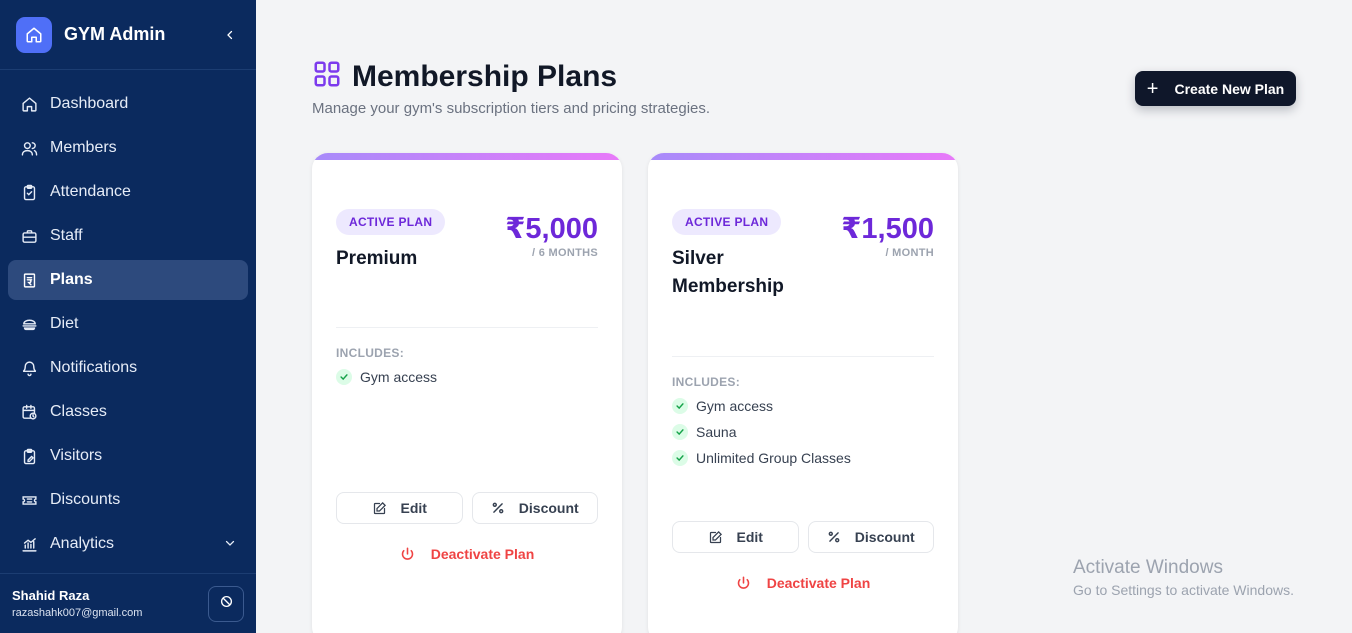 Image resolution: width=1352 pixels, height=633 pixels. Describe the element at coordinates (1183, 590) in the screenshot. I see `watermark-subtitle: Go to Settings to activate Windows.` at that location.